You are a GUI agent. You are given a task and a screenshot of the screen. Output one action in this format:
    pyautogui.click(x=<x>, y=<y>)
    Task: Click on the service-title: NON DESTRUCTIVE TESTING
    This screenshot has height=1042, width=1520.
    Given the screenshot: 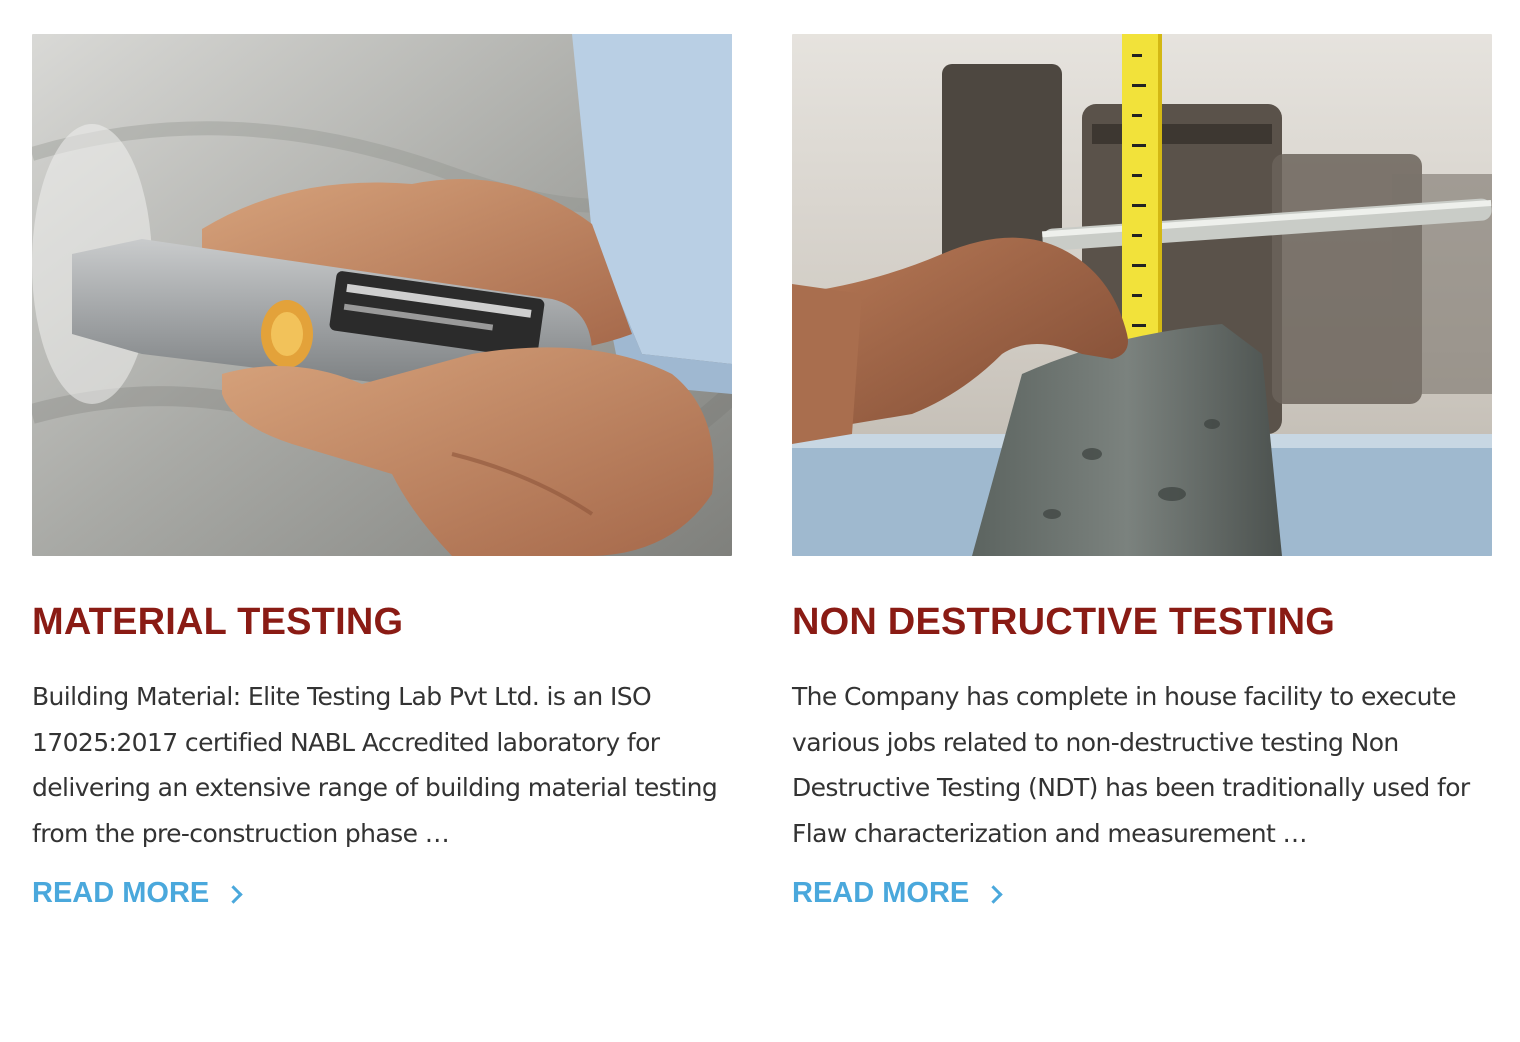 What is the action you would take?
    pyautogui.click(x=1142, y=622)
    